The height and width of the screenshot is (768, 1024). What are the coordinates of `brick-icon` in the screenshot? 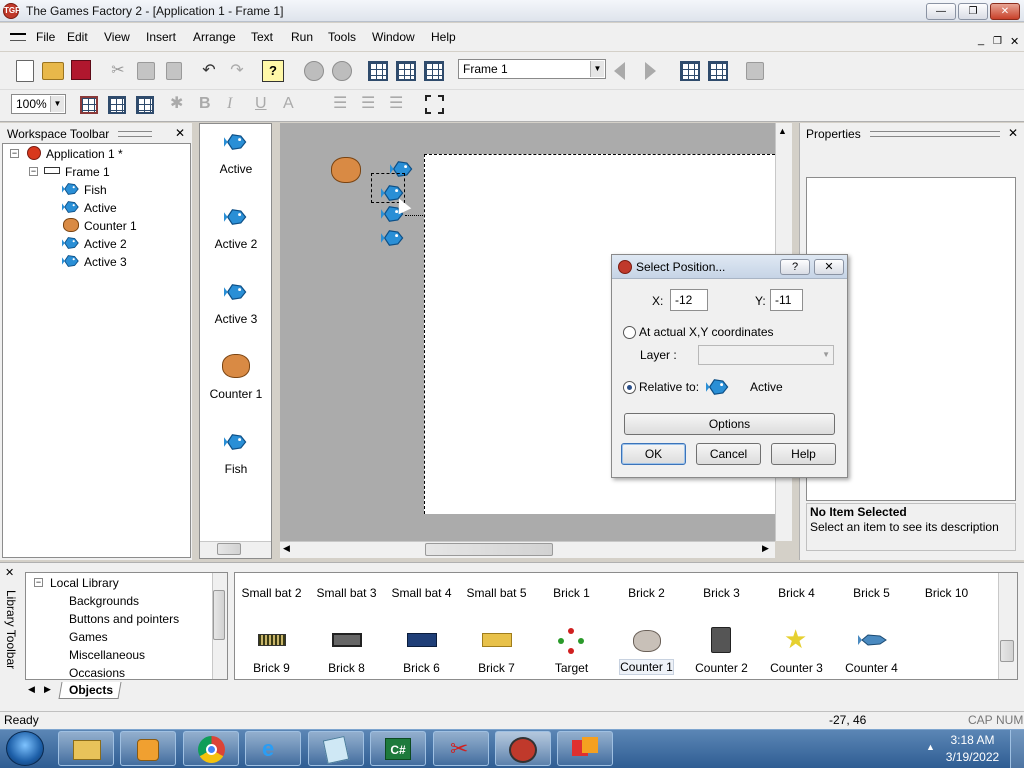 It's located at (347, 640).